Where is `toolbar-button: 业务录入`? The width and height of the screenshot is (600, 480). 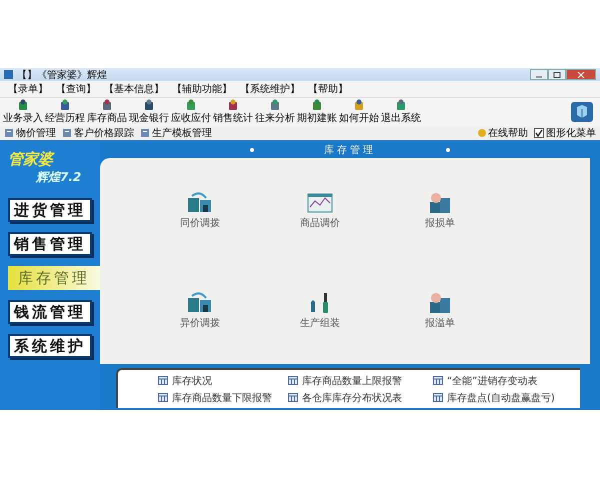
toolbar-button: 业务录入 is located at coordinates (23, 112).